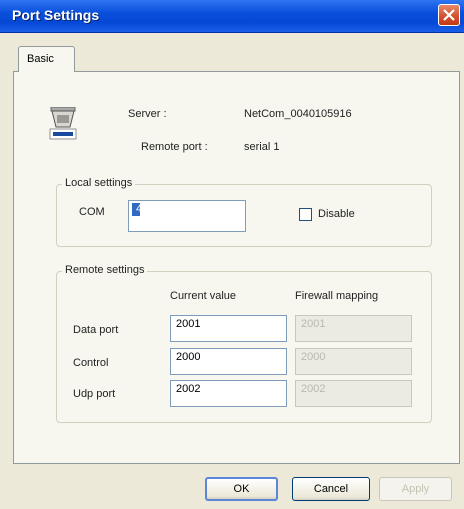 This screenshot has height=509, width=464. I want to click on udp-port-current-value: 2002, so click(188, 389).